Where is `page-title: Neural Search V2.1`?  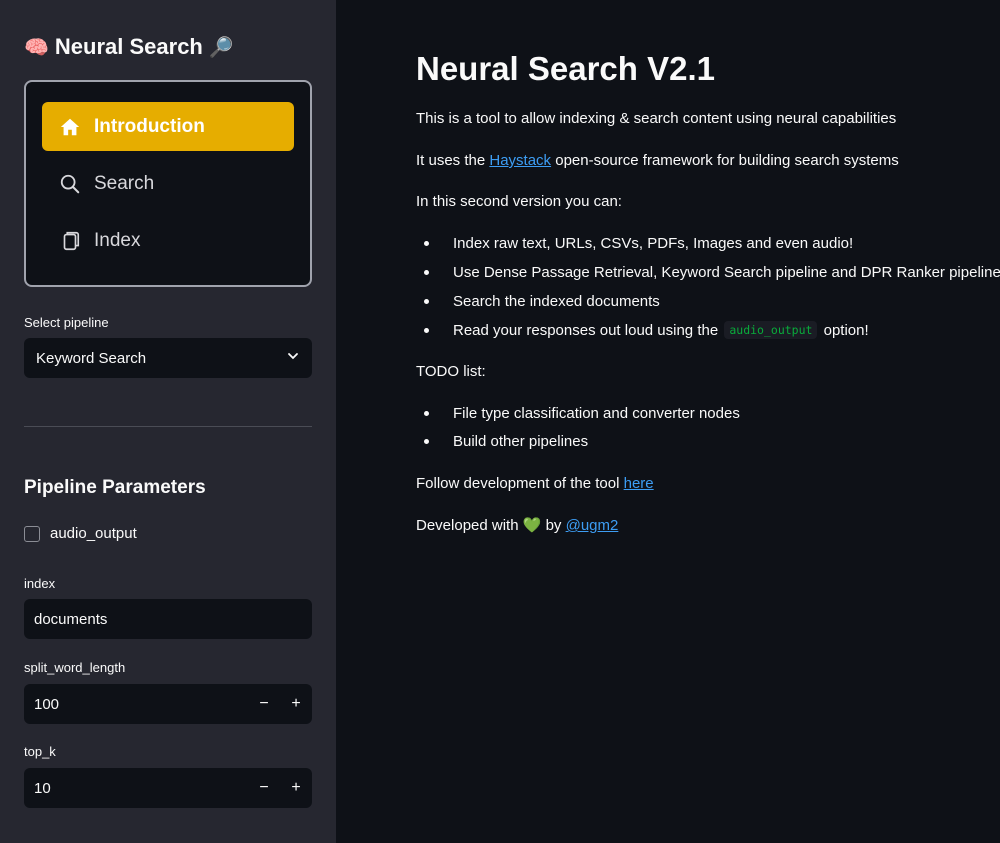
page-title: Neural Search V2.1 is located at coordinates (565, 68).